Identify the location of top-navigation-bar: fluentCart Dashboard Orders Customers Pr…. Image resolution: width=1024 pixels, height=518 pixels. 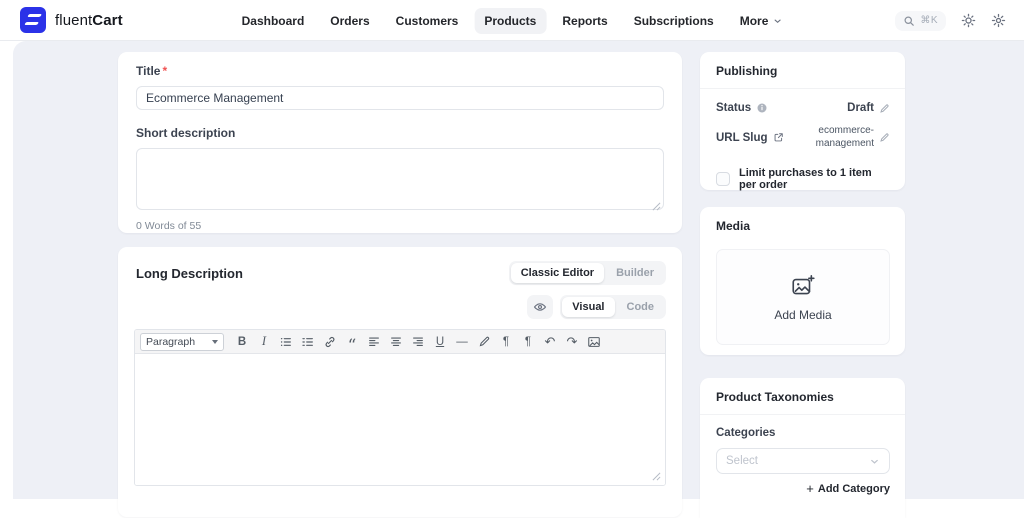
(512, 20).